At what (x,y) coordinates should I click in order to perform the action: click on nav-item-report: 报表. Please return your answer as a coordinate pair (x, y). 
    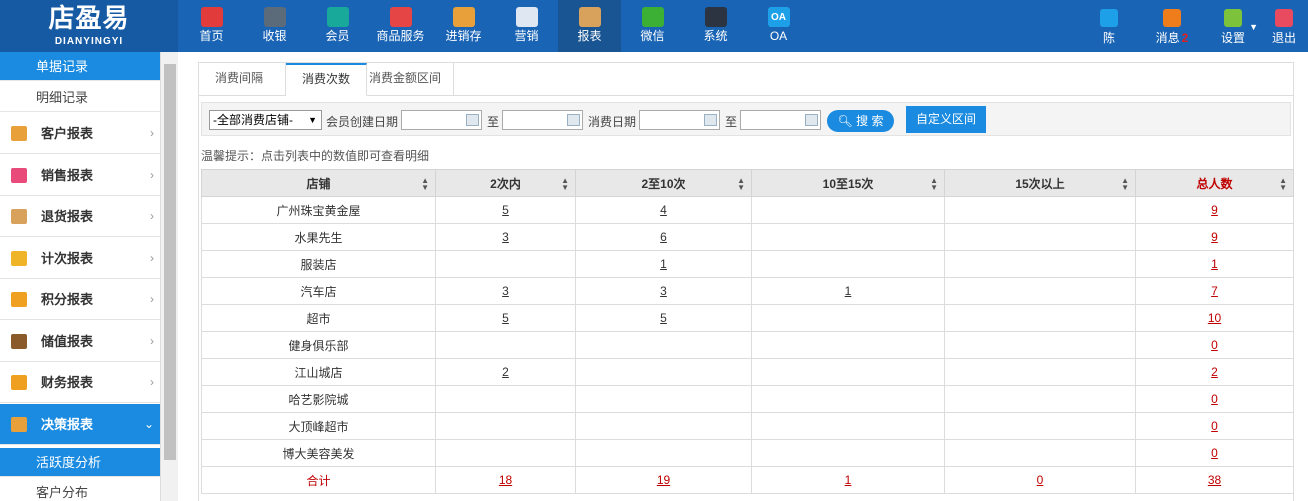
    Looking at the image, I should click on (589, 26).